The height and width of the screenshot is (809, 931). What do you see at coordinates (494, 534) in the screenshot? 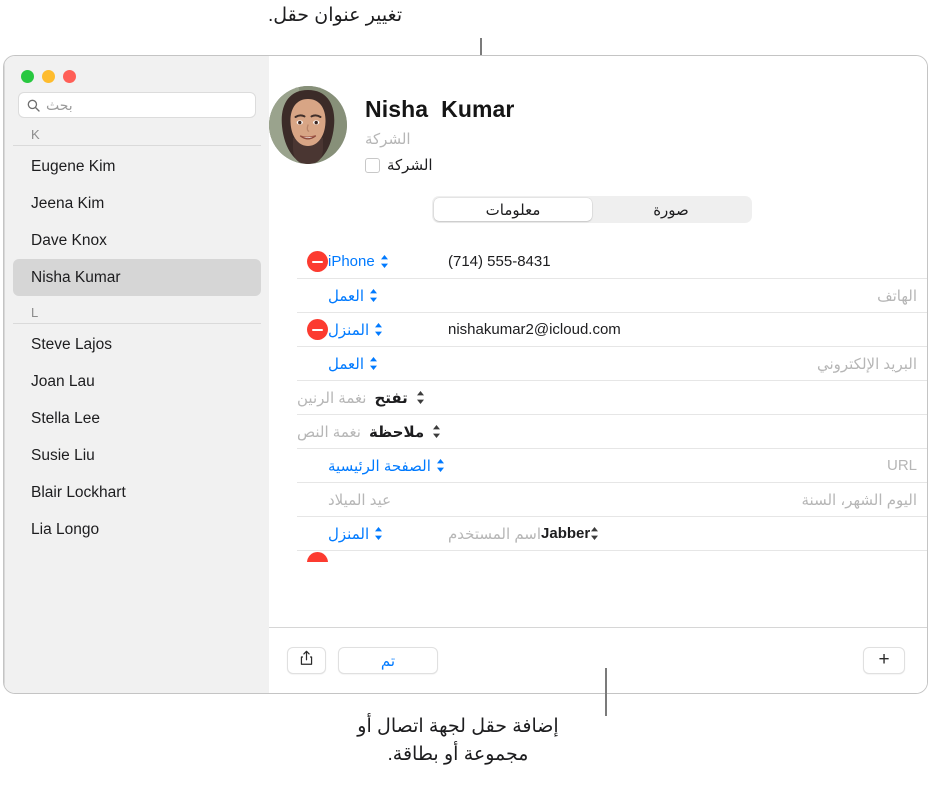
I see `field-value-placeholder: اسم المستخدم` at bounding box center [494, 534].